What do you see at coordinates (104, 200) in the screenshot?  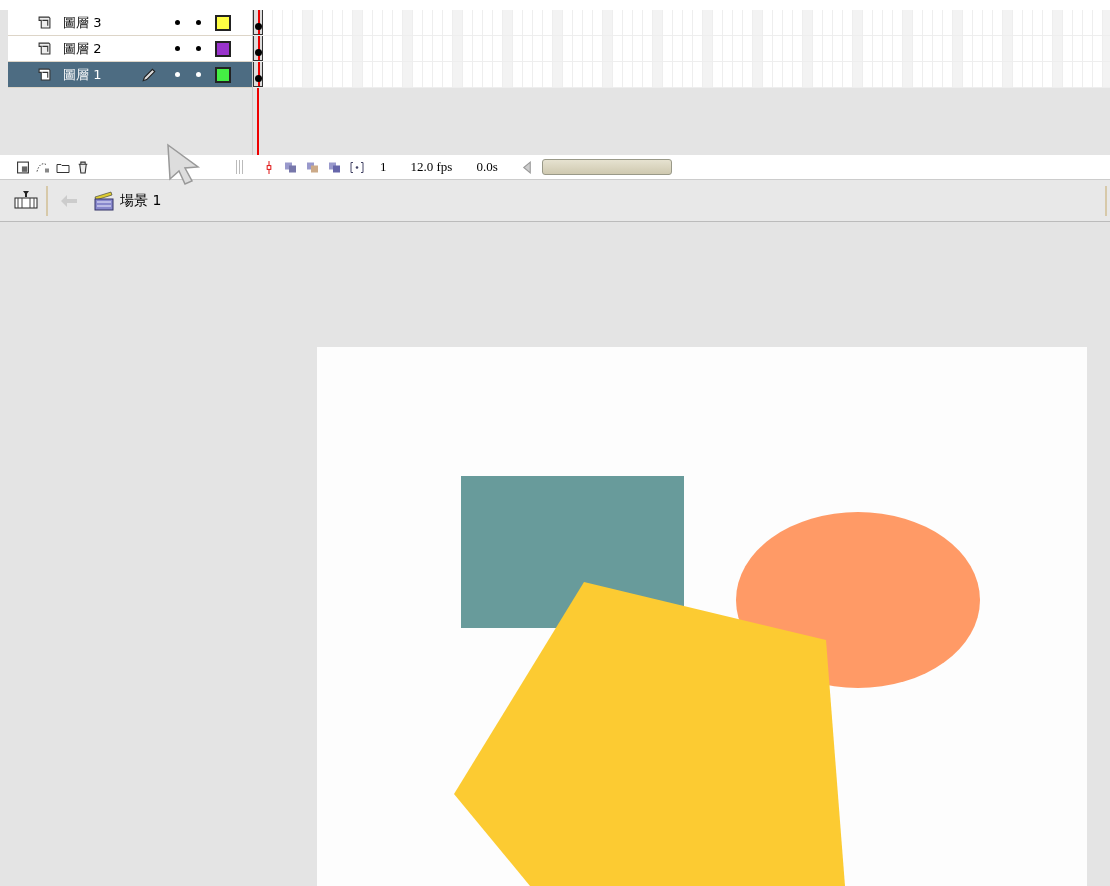 I see `clapperboard-icon` at bounding box center [104, 200].